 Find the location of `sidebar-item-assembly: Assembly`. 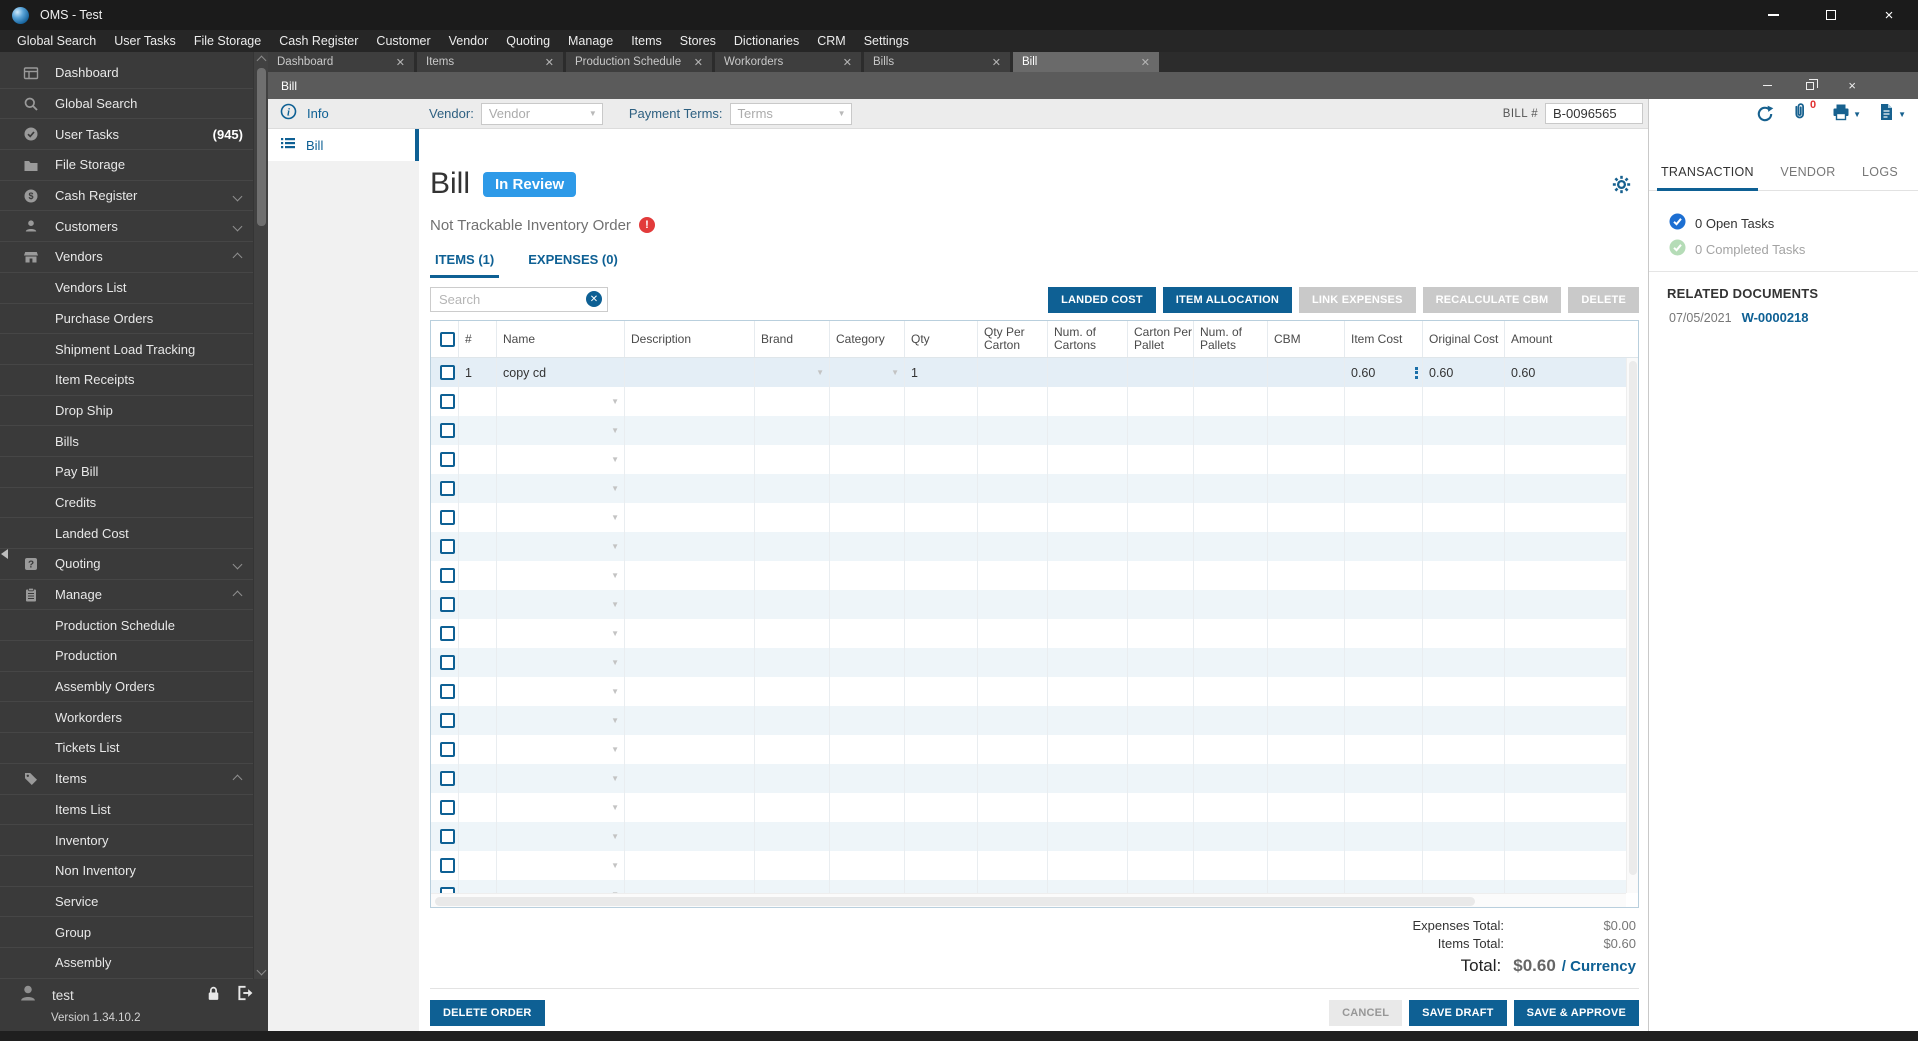

sidebar-item-assembly: Assembly is located at coordinates (126, 963).